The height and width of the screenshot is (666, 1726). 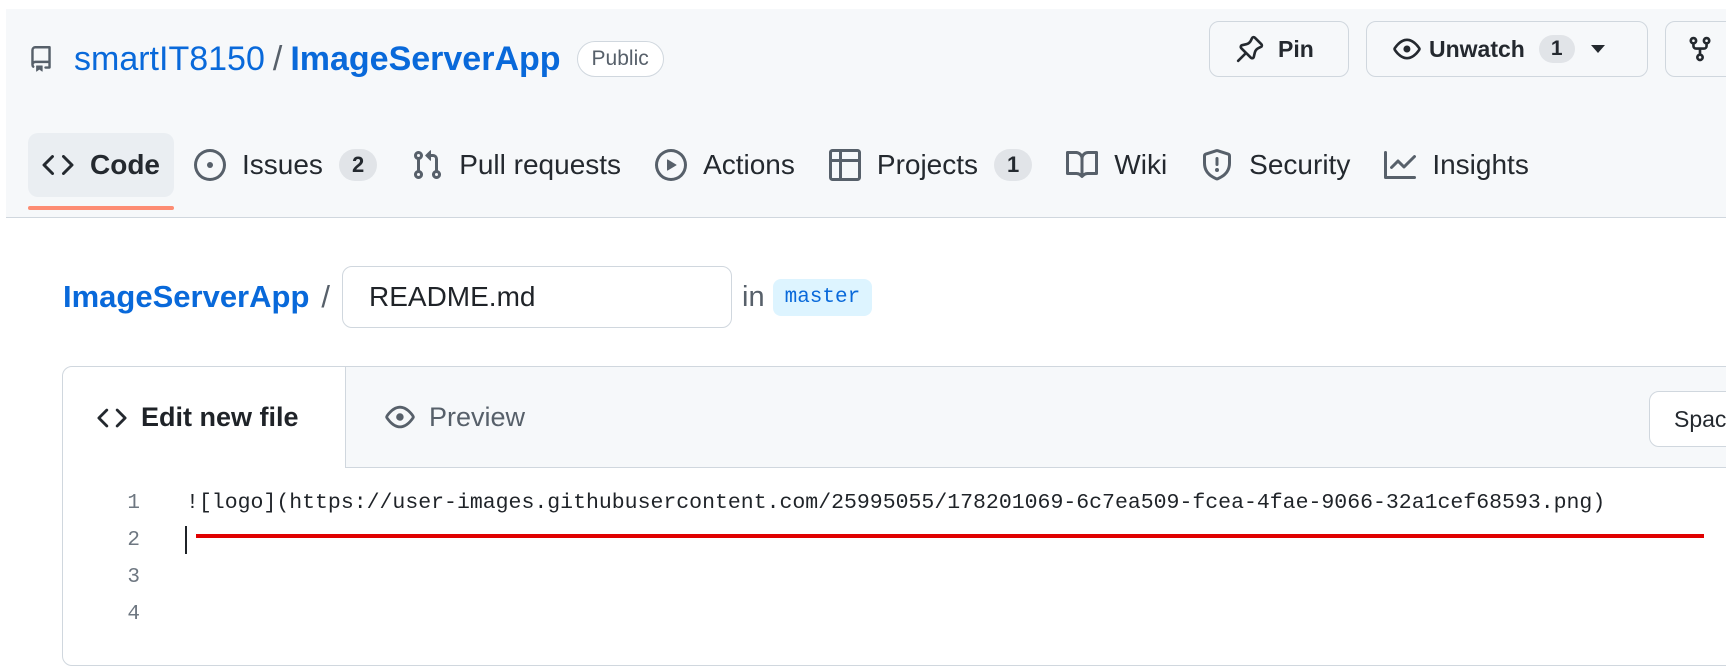 I want to click on pin-button: Pin, so click(x=1279, y=49).